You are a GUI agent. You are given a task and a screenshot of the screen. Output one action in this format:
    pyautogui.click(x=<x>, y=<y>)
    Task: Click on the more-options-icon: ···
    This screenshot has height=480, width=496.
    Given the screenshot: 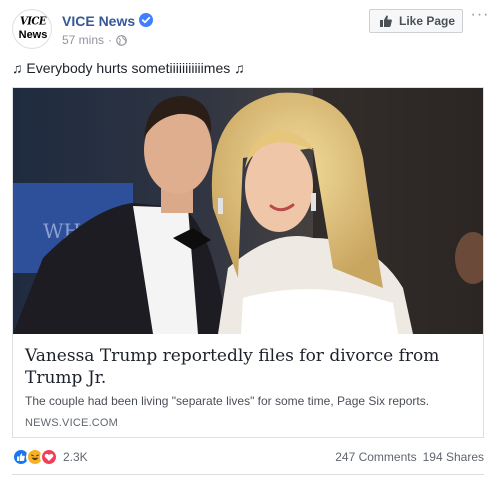 What is the action you would take?
    pyautogui.click(x=480, y=16)
    